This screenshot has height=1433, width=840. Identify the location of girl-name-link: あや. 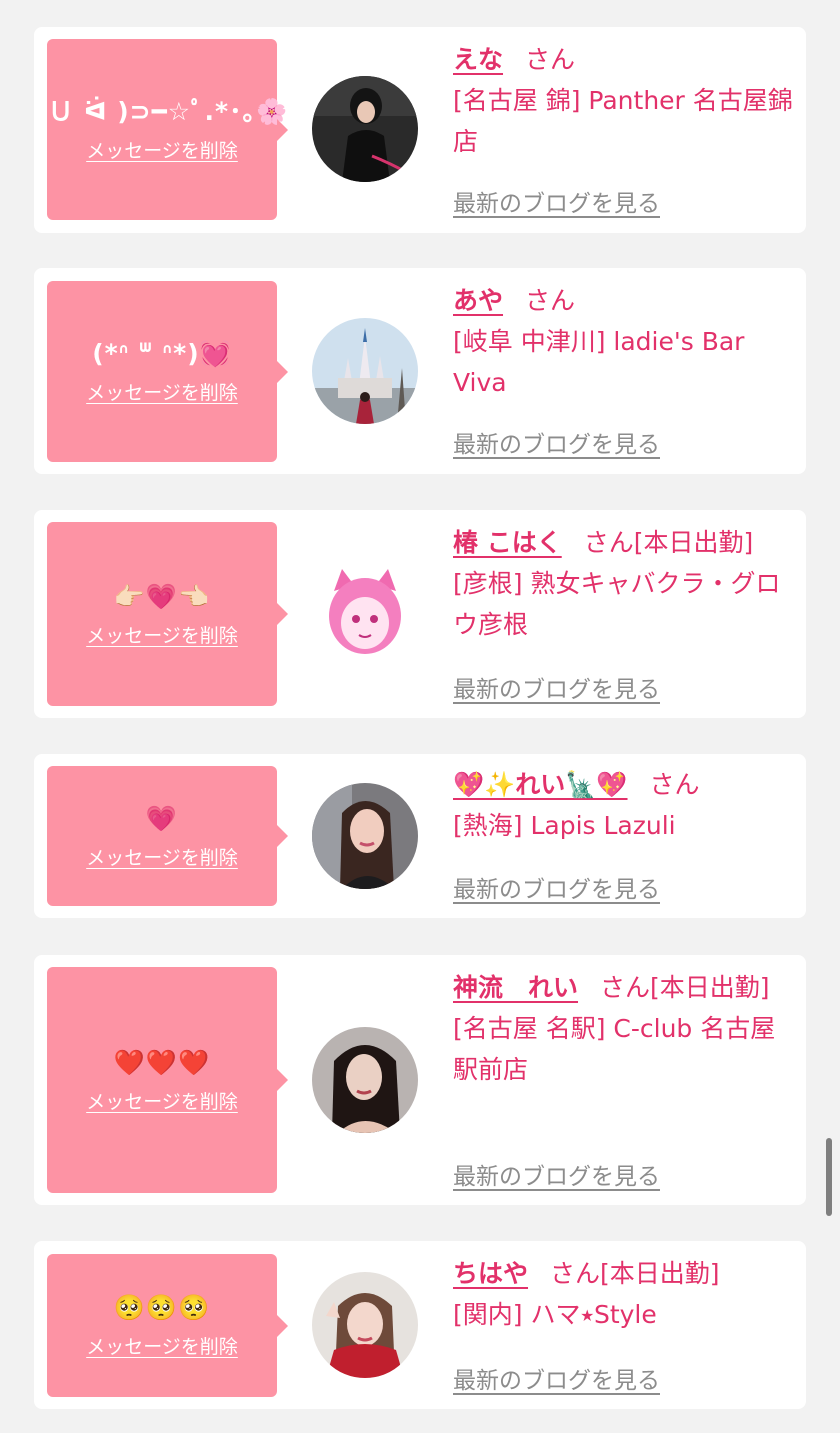
(478, 300).